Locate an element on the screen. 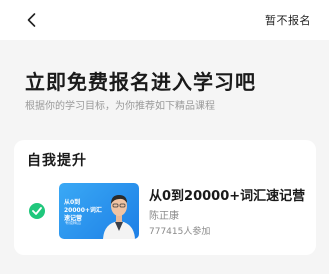 Image resolution: width=329 pixels, height=274 pixels. skip-signup-link: 暂不报名 is located at coordinates (288, 20).